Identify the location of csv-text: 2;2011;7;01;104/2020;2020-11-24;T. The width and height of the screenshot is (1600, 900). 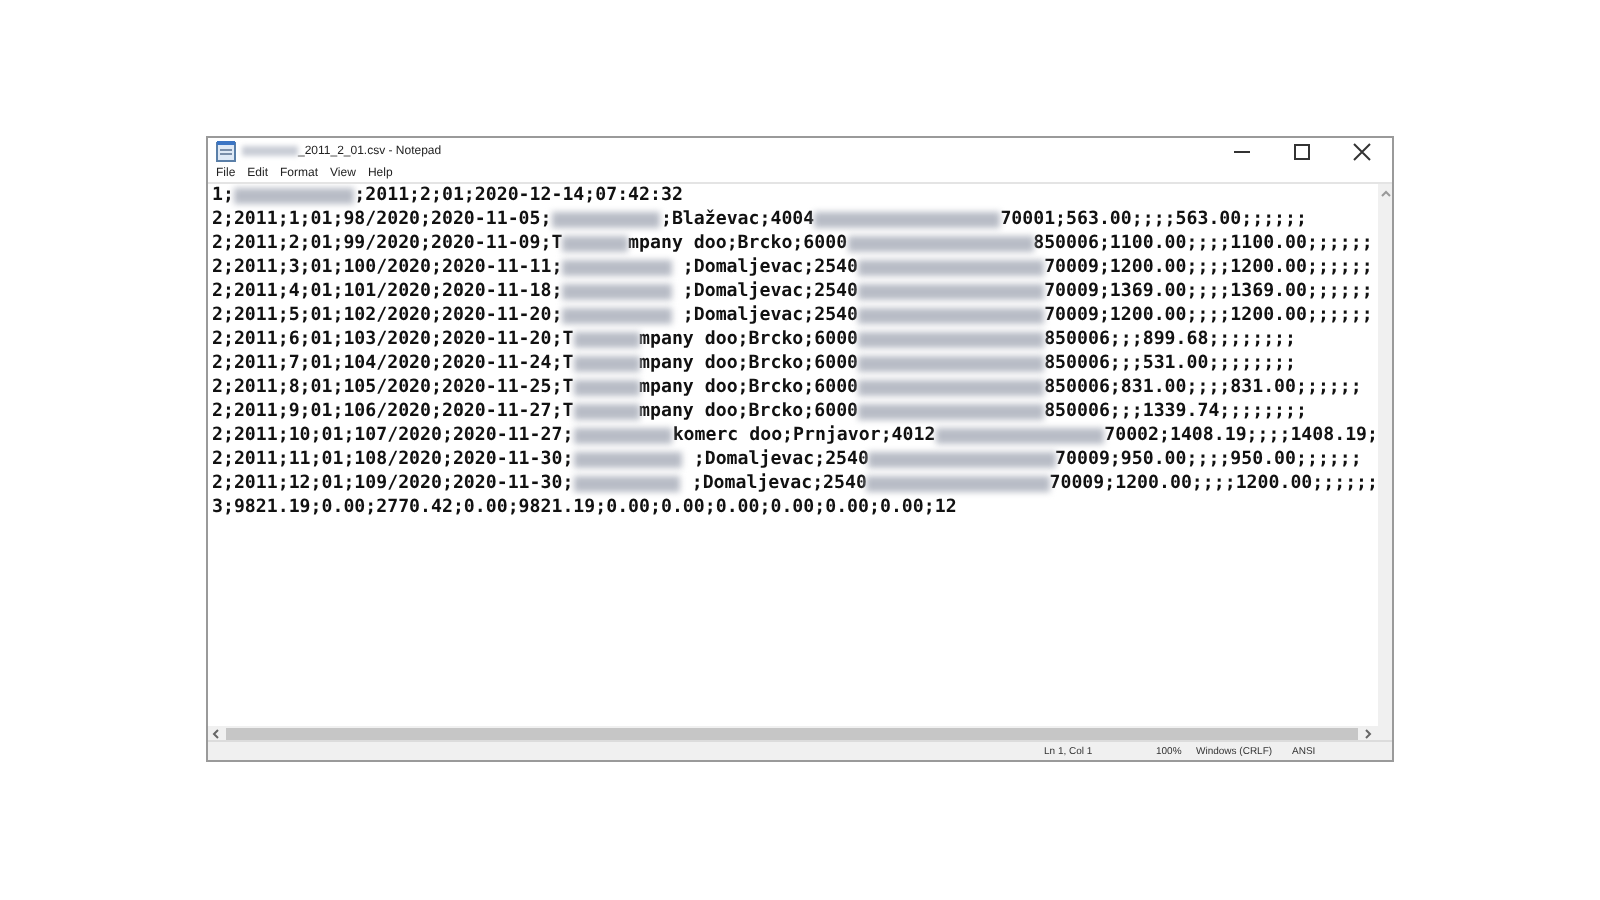
(393, 364).